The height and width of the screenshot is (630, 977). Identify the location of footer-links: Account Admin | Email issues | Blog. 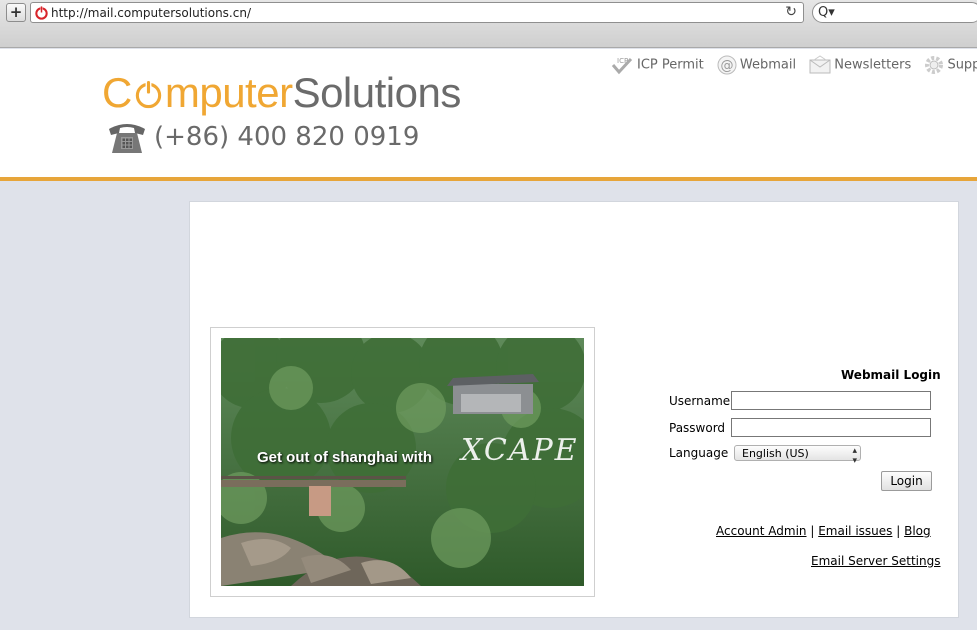
(823, 531).